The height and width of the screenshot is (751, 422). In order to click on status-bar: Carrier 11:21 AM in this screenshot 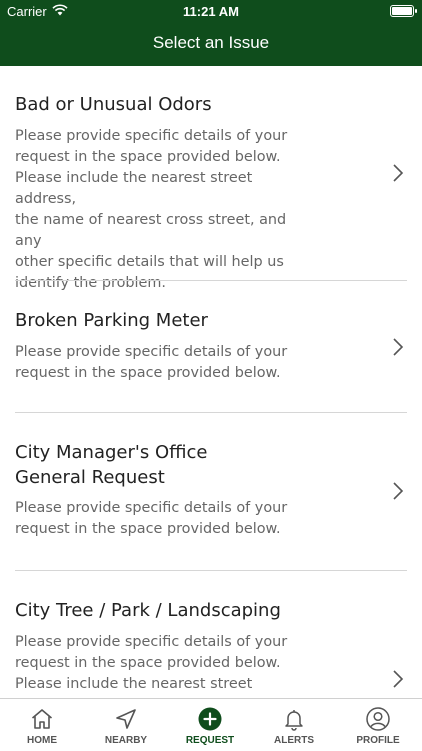, I will do `click(211, 11)`.